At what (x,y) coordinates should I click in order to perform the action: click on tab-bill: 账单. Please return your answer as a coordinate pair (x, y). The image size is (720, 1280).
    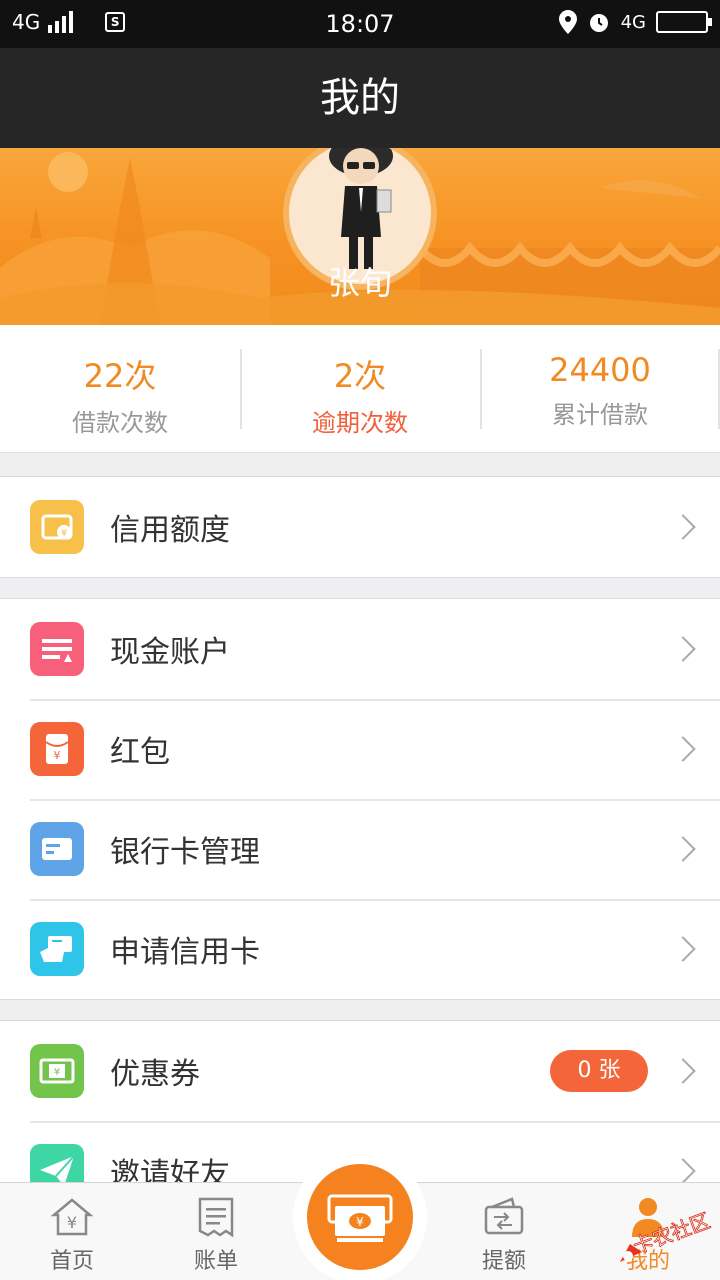
    Looking at the image, I should click on (216, 1231).